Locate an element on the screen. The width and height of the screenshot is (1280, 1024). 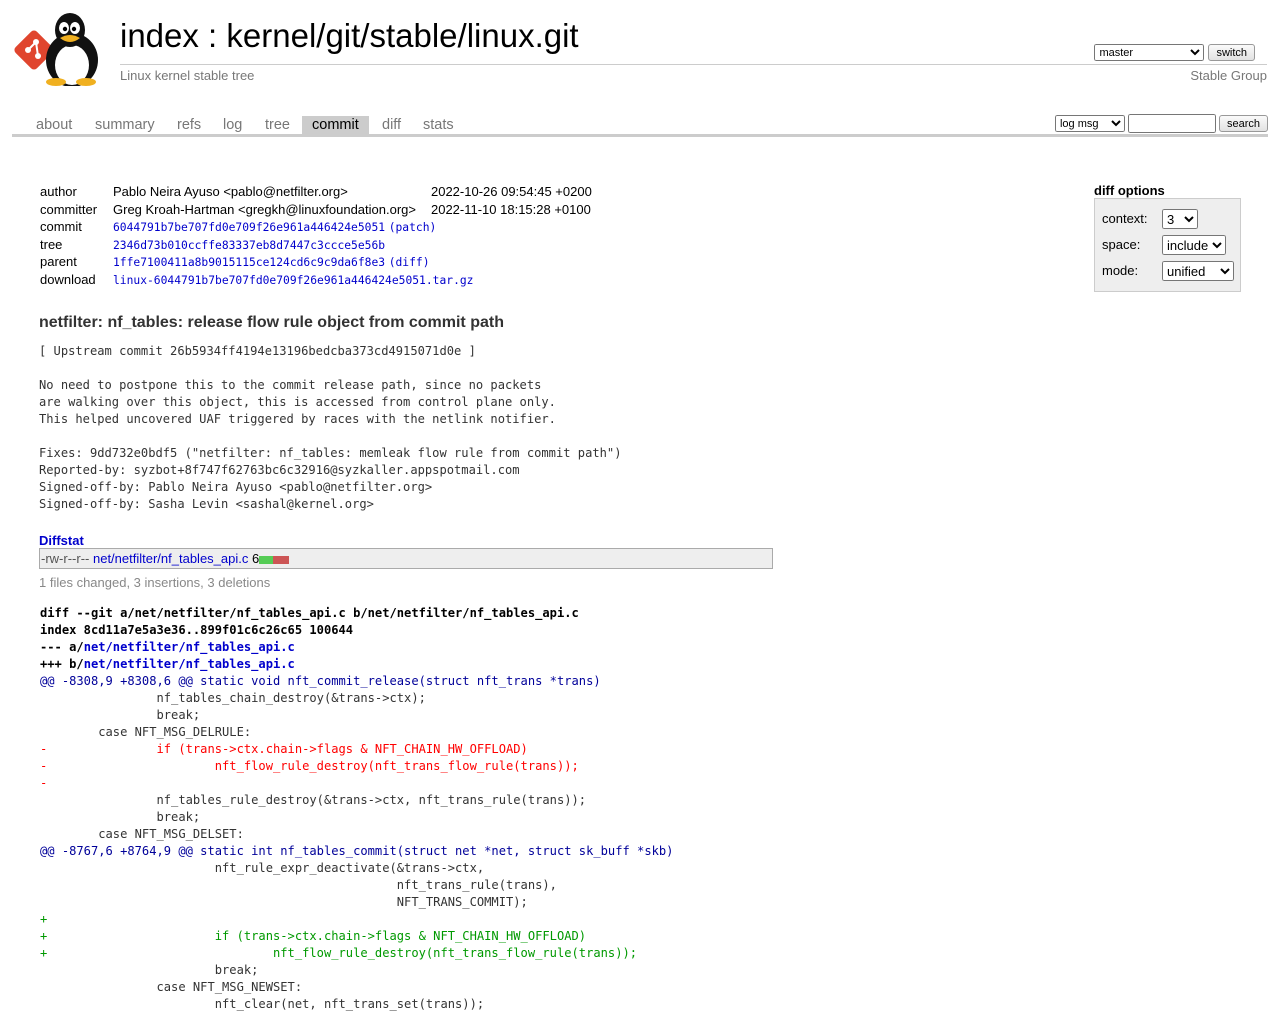
search-button: search is located at coordinates (1243, 123).